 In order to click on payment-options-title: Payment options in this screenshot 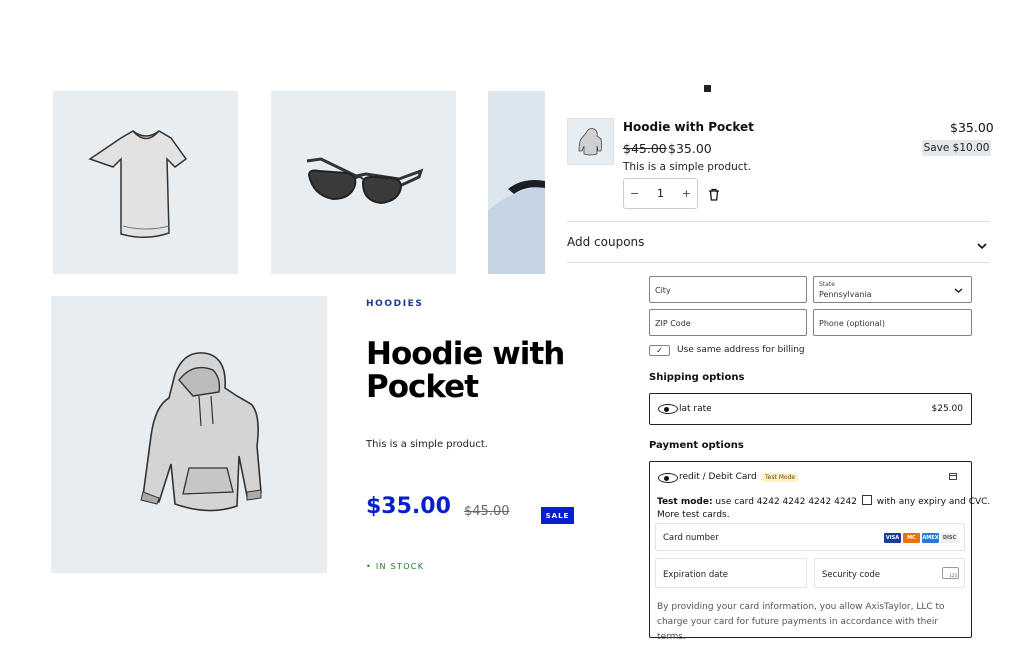, I will do `click(696, 445)`.